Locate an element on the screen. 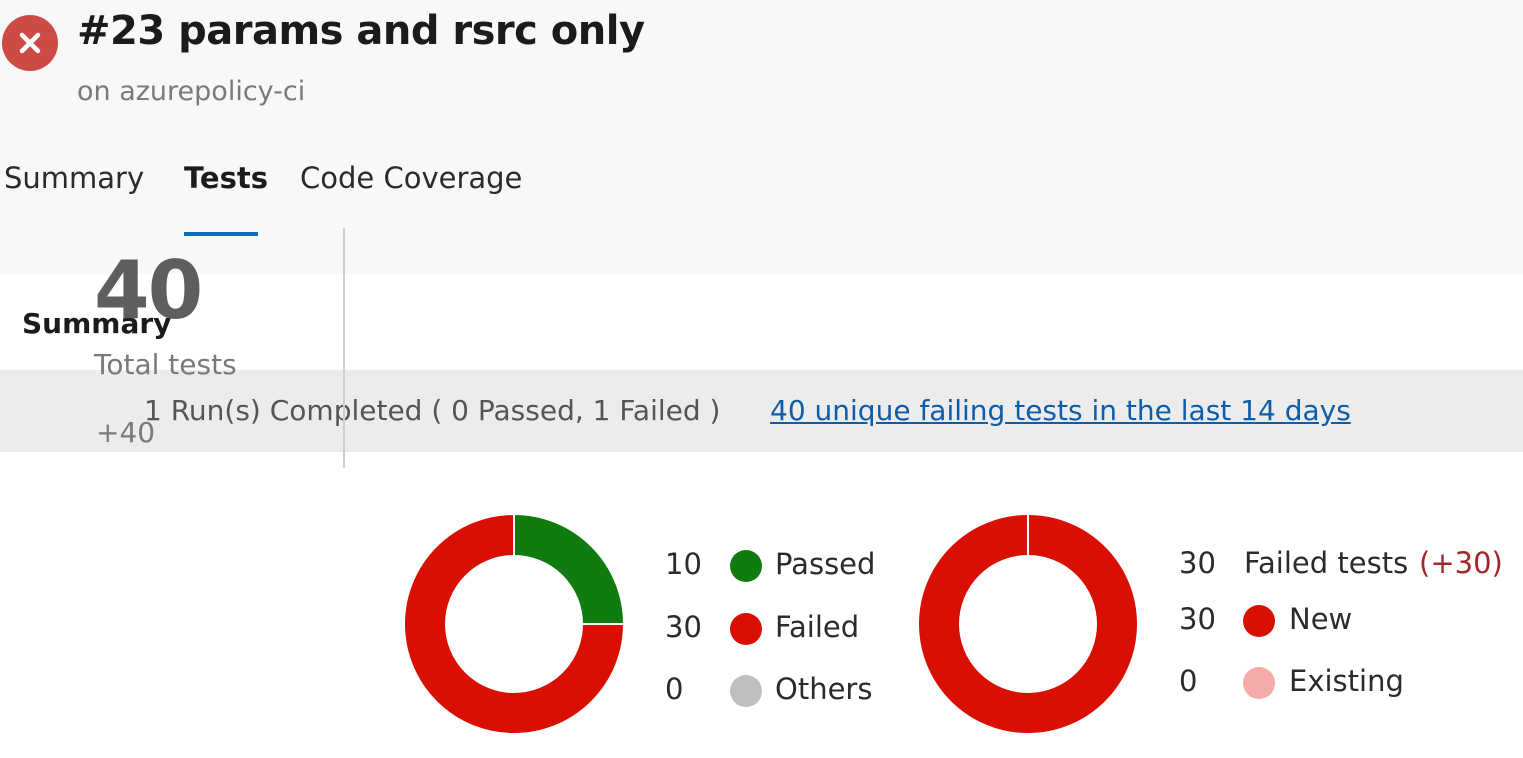 The image size is (1523, 758). failed-tests-count: 30 is located at coordinates (1197, 563).